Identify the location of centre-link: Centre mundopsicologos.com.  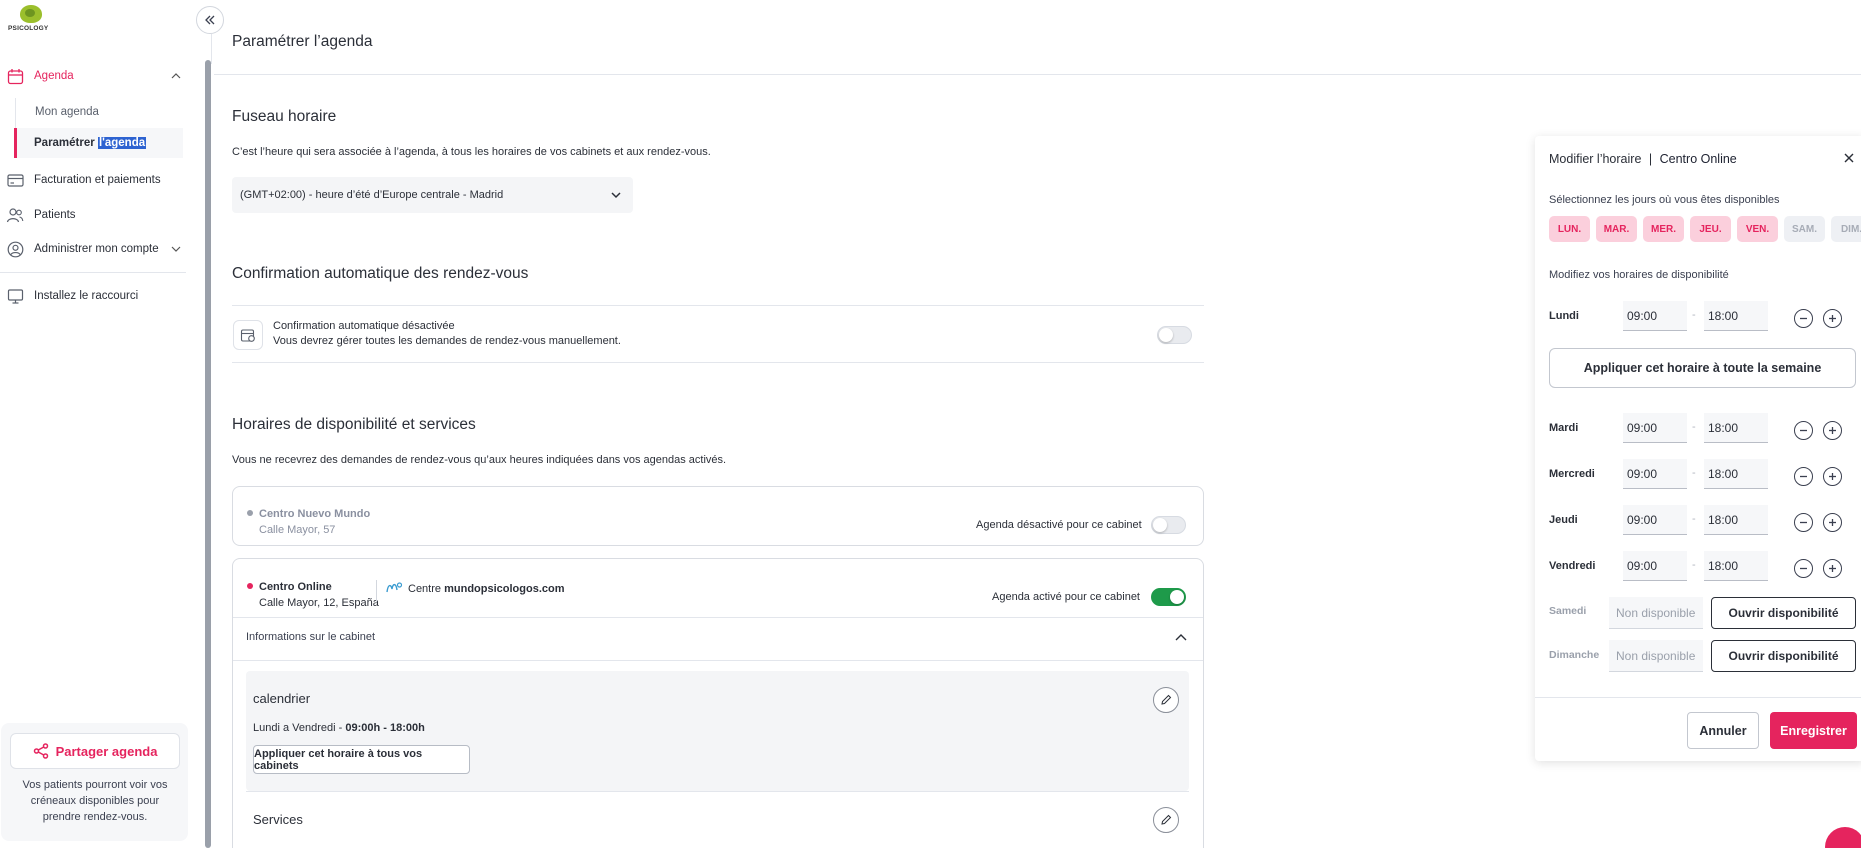
(486, 589).